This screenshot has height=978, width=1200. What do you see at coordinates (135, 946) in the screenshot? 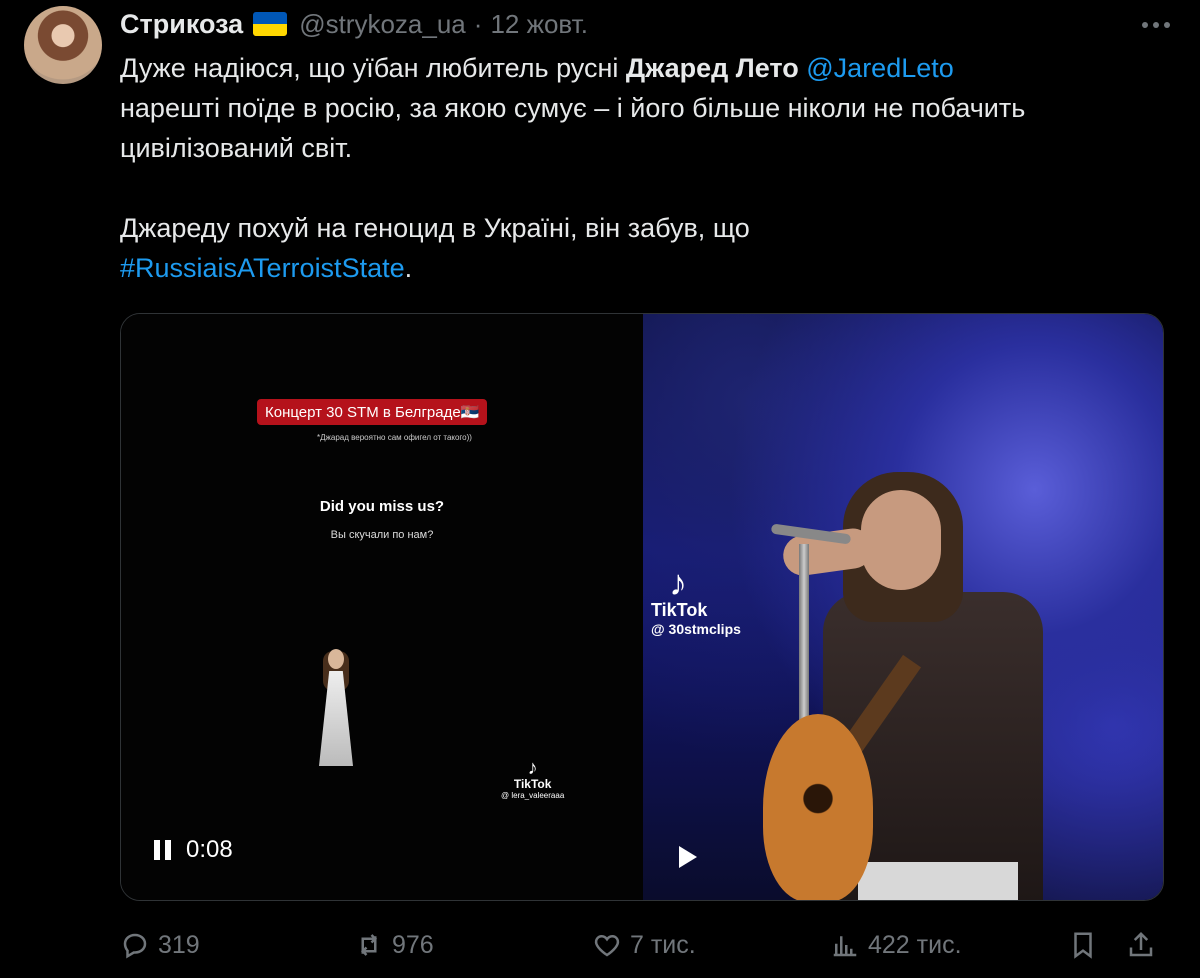
I see `reply-icon` at bounding box center [135, 946].